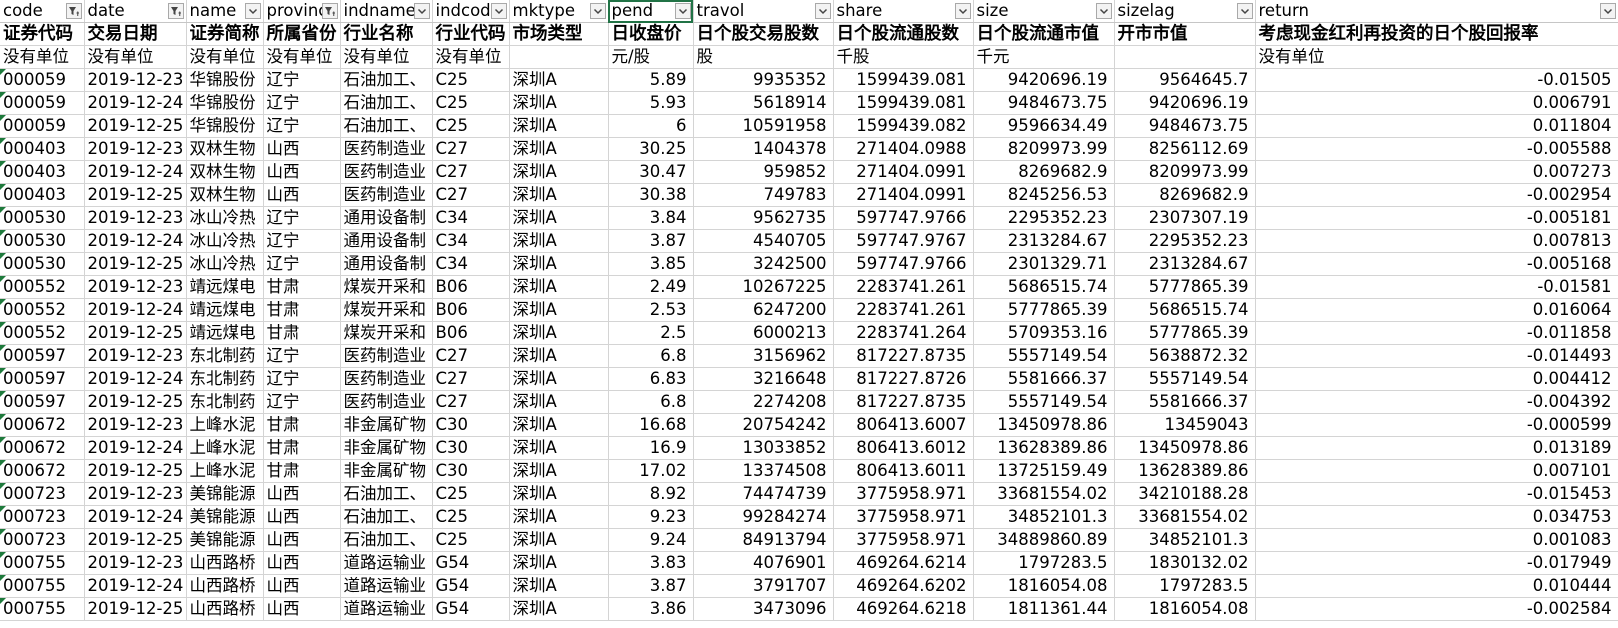  Describe the element at coordinates (651, 609) in the screenshot. I see `table-cell: 3.86` at that location.